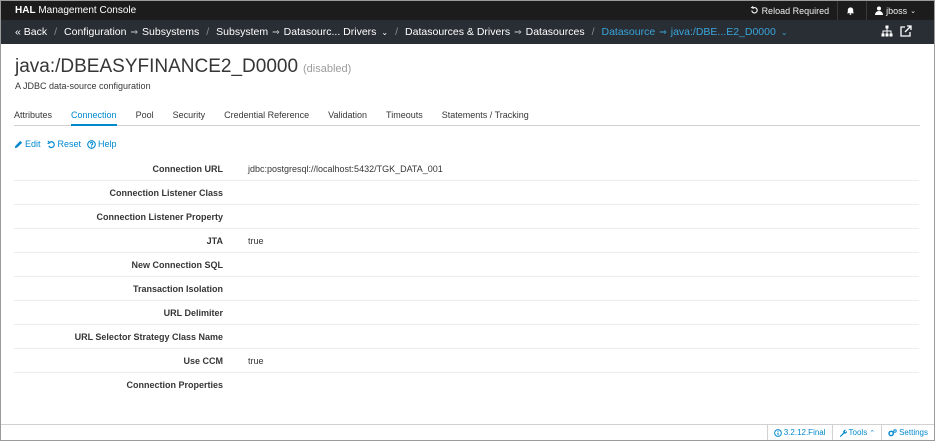 This screenshot has height=441, width=935. I want to click on wrench-icon, so click(843, 433).